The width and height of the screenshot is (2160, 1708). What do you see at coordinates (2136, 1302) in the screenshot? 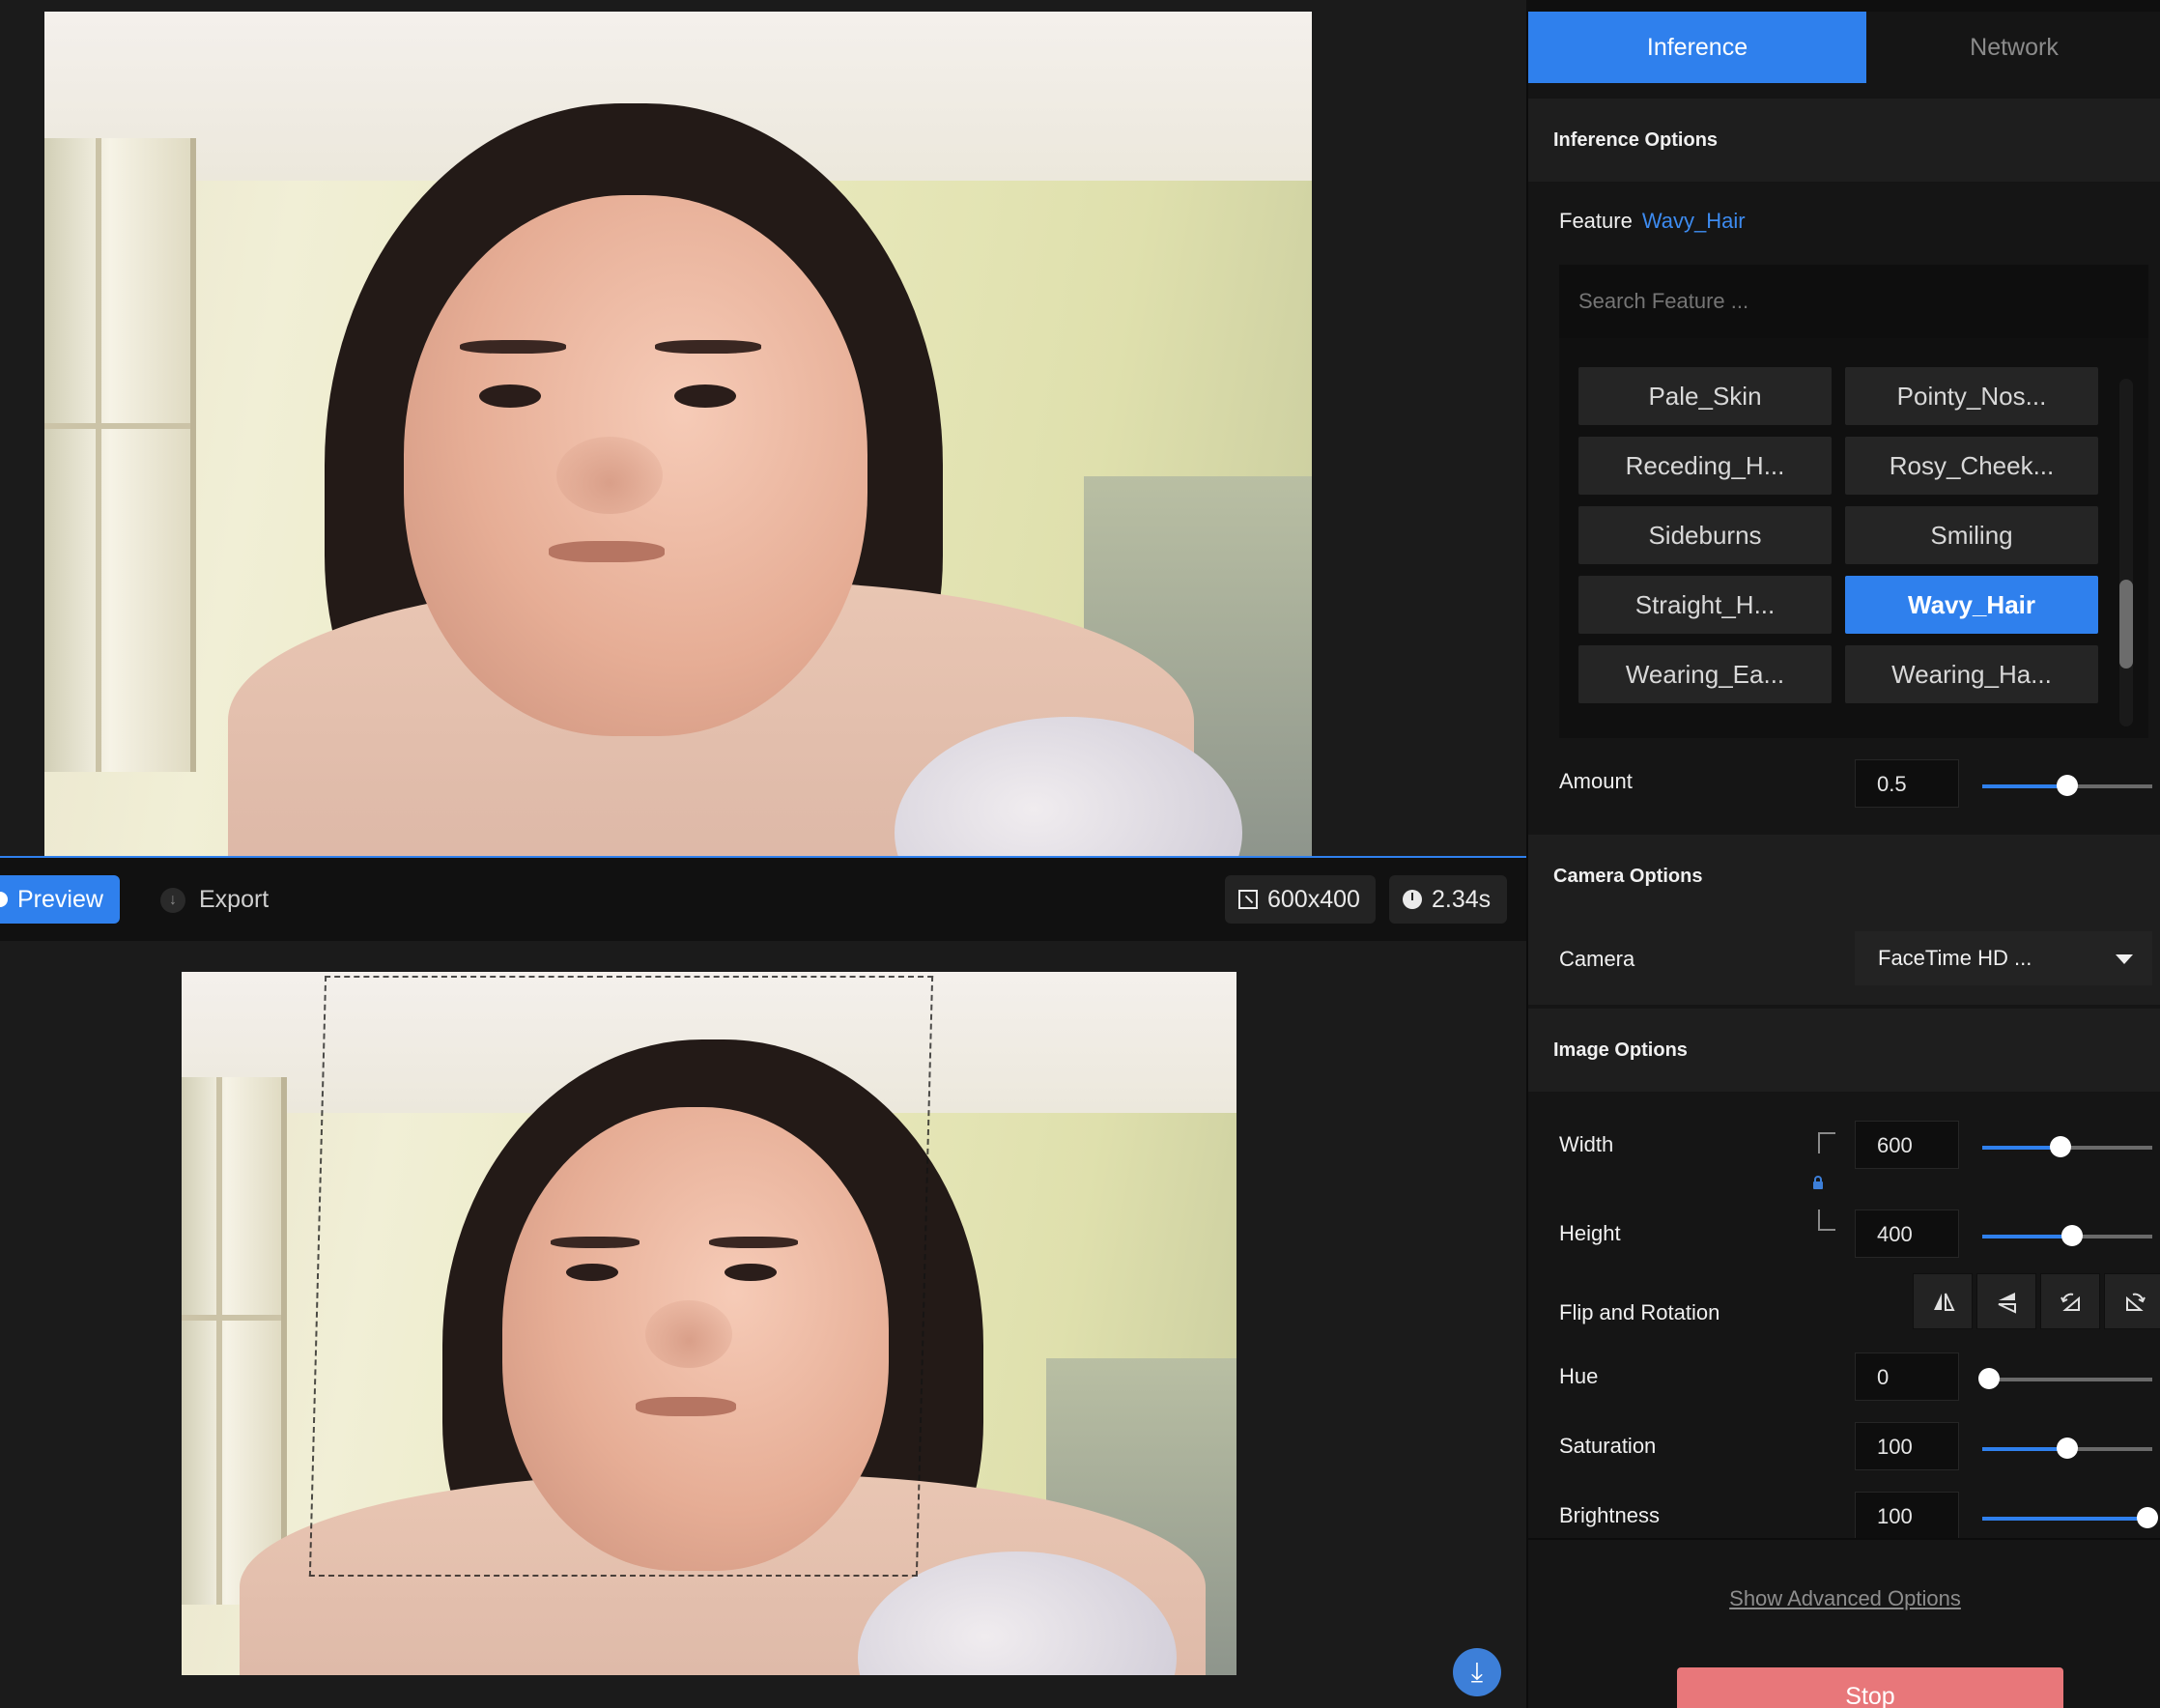
I see `rotate-right-icon` at bounding box center [2136, 1302].